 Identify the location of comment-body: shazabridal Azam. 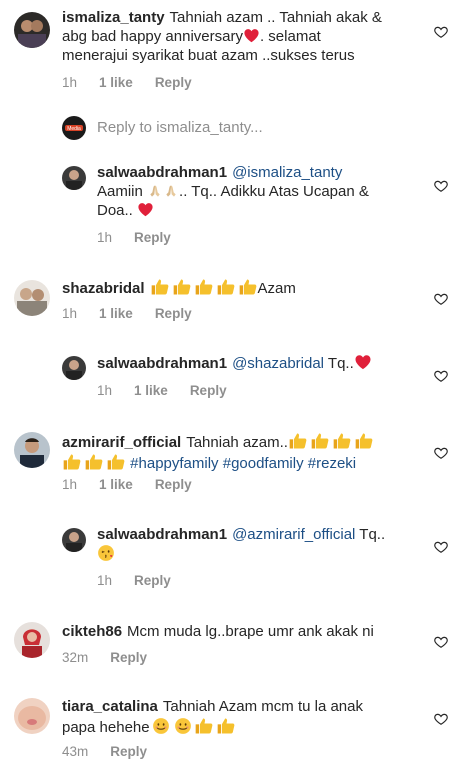
(242, 287).